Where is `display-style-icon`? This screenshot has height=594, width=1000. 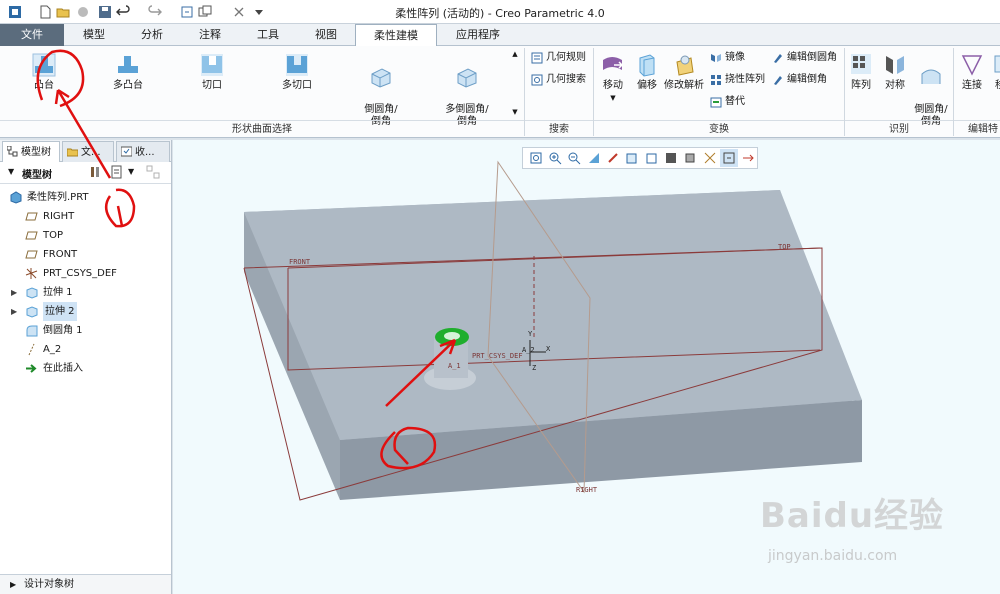
display-style-icon is located at coordinates (670, 158).